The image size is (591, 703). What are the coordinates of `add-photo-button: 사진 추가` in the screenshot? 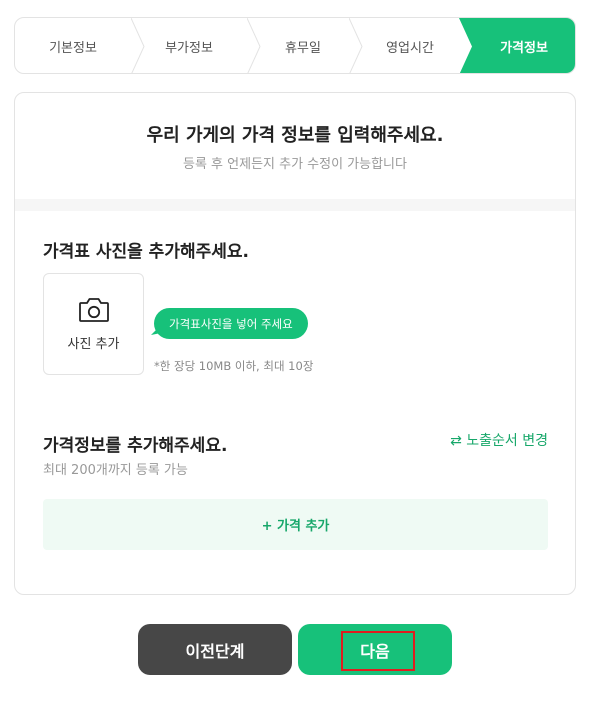 It's located at (93, 324).